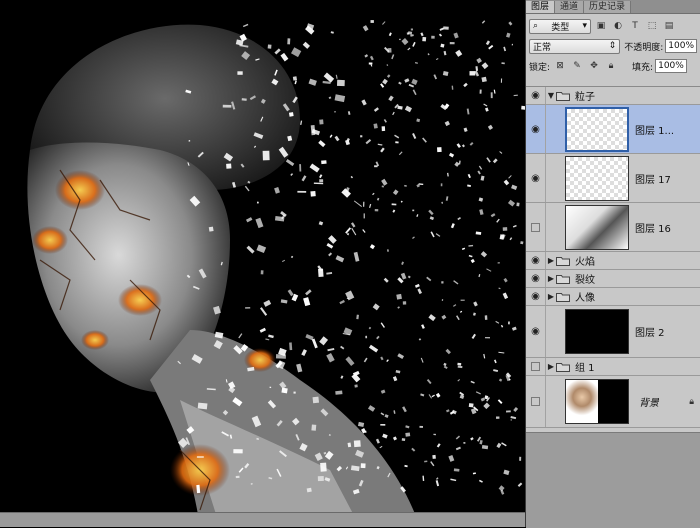 This screenshot has width=700, height=528. Describe the element at coordinates (542, 47) in the screenshot. I see `blend-mode-label: 正常` at that location.